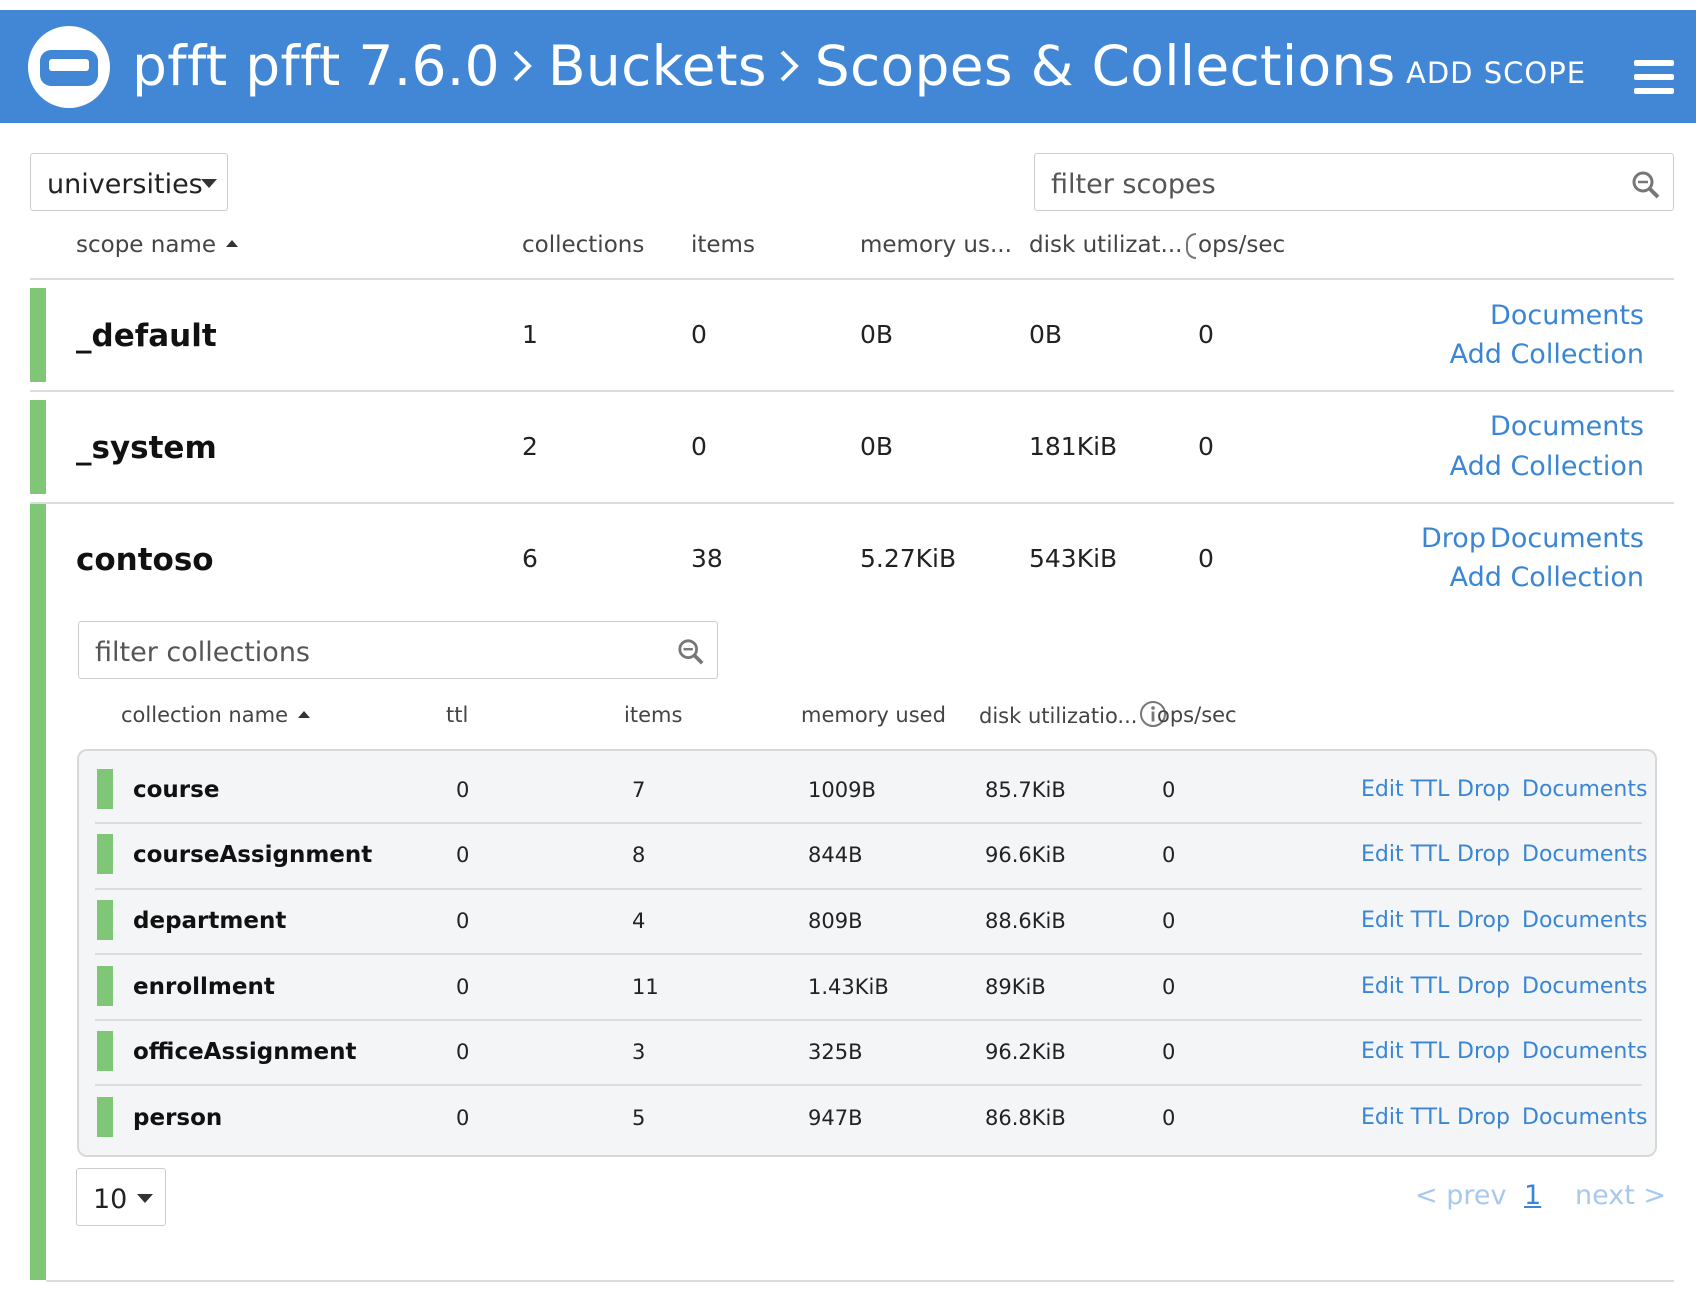 This screenshot has height=1290, width=1696. Describe the element at coordinates (1025, 921) in the screenshot. I see `collection-disk: 88.6KiB` at that location.